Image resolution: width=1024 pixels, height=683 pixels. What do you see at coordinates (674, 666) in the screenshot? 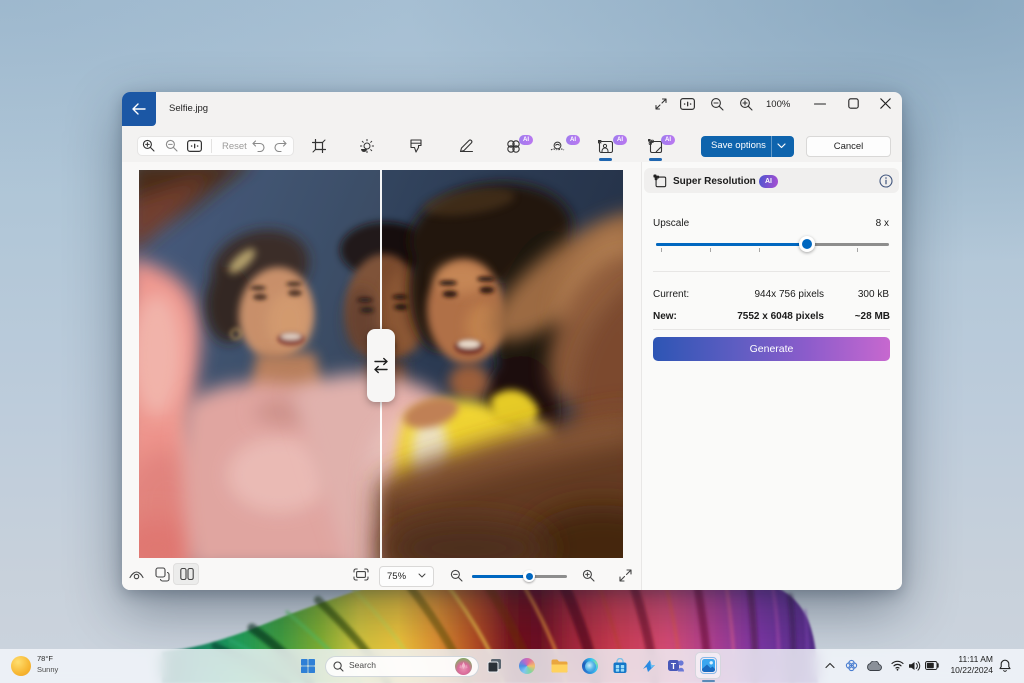
I see `svg-text: T` at bounding box center [674, 666].